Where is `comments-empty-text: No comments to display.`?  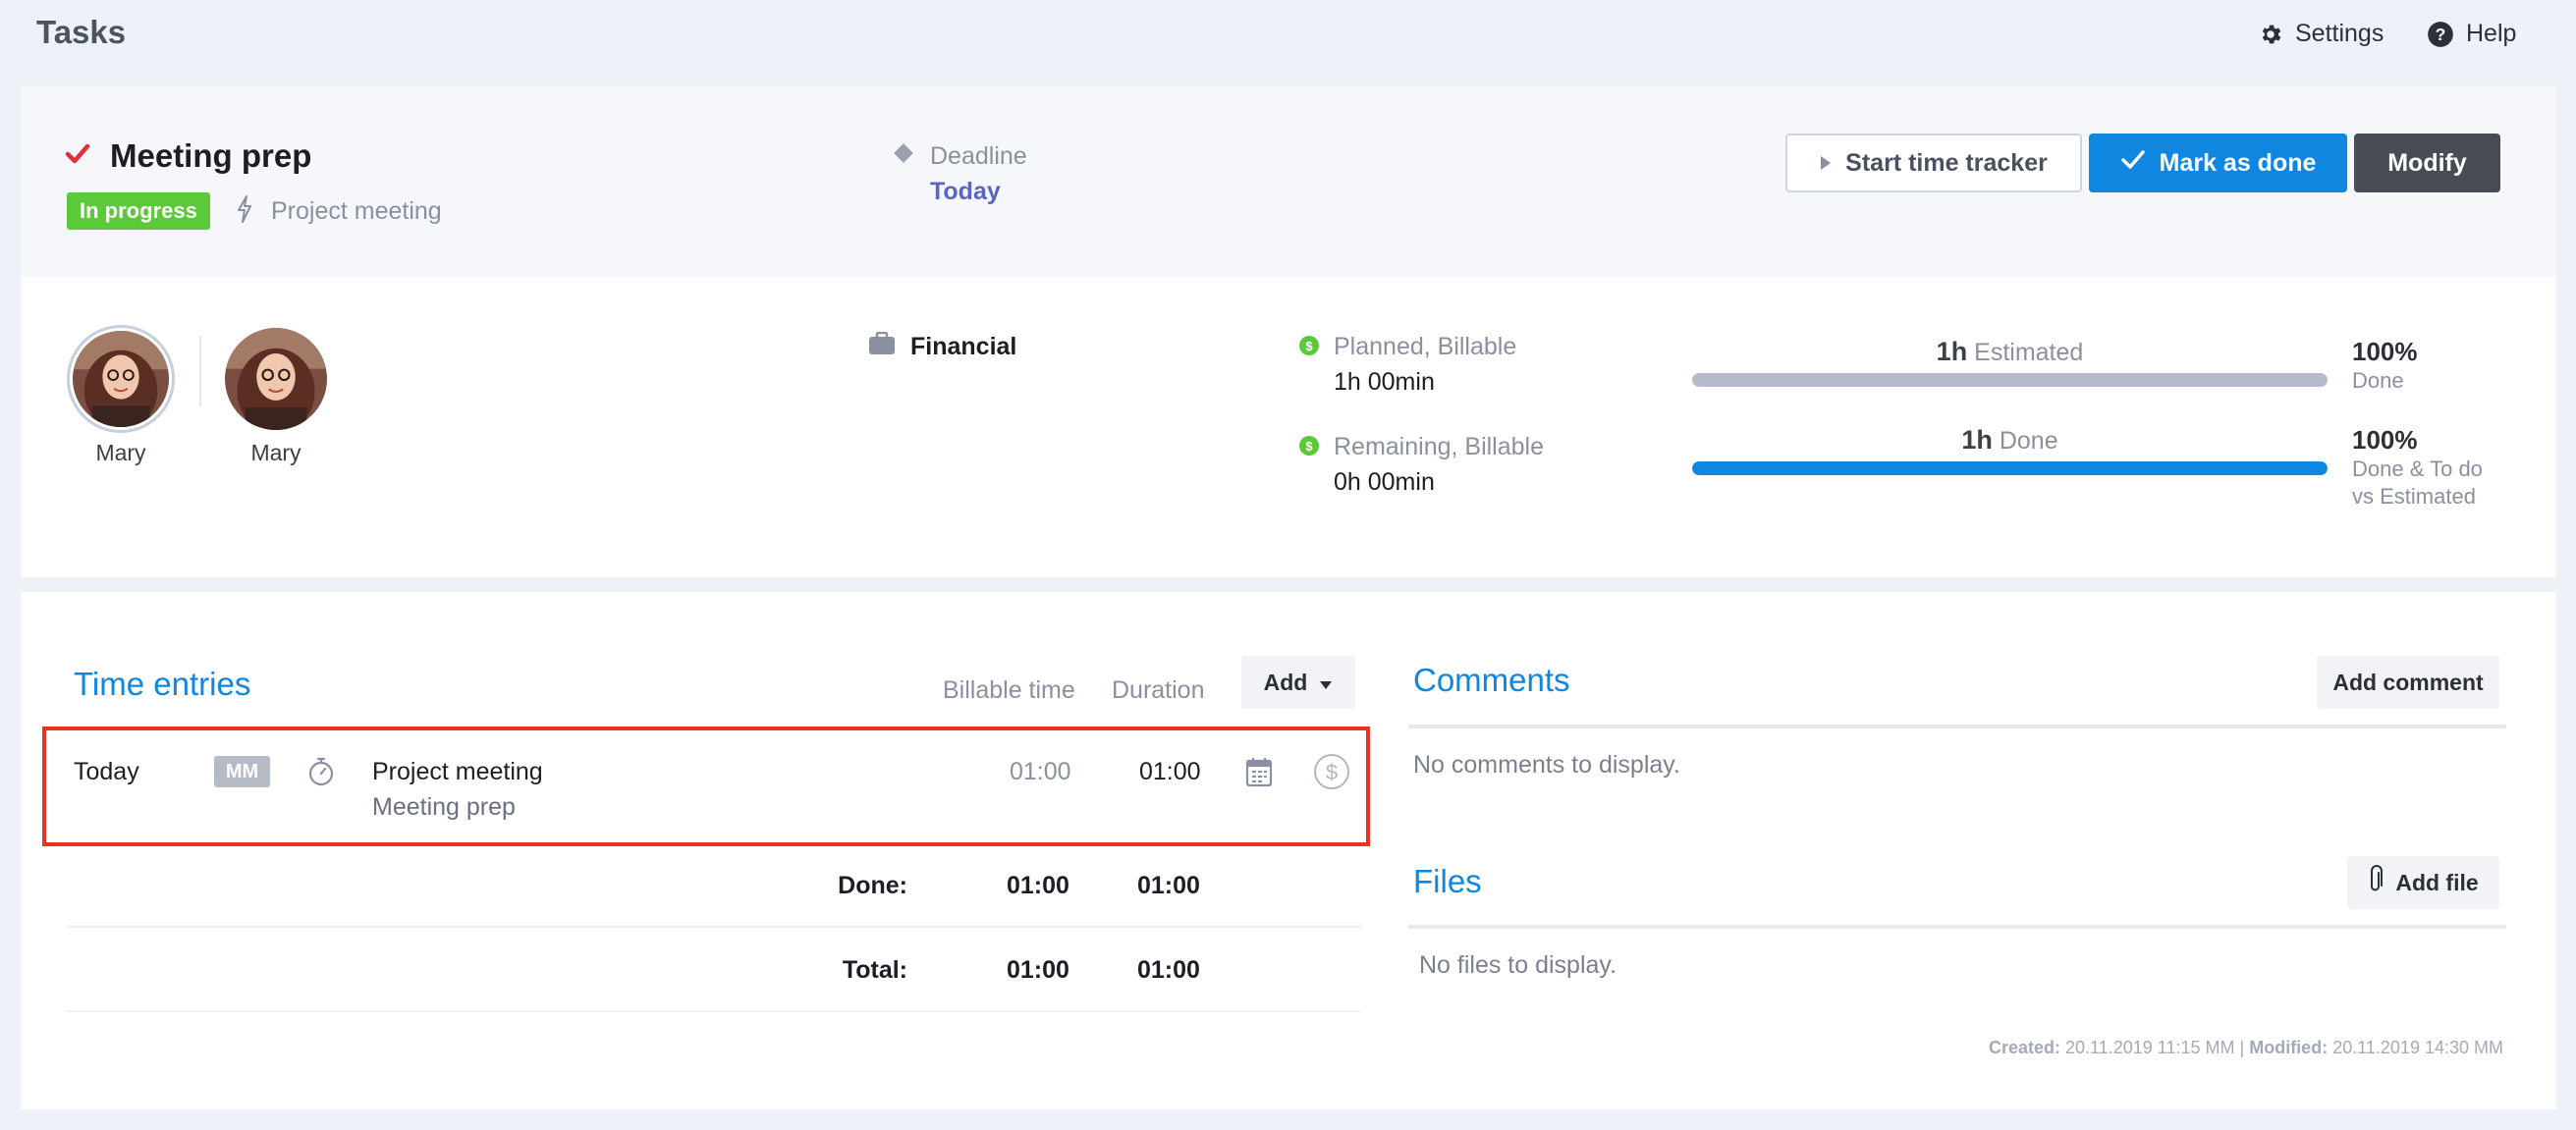 comments-empty-text: No comments to display. is located at coordinates (1546, 765).